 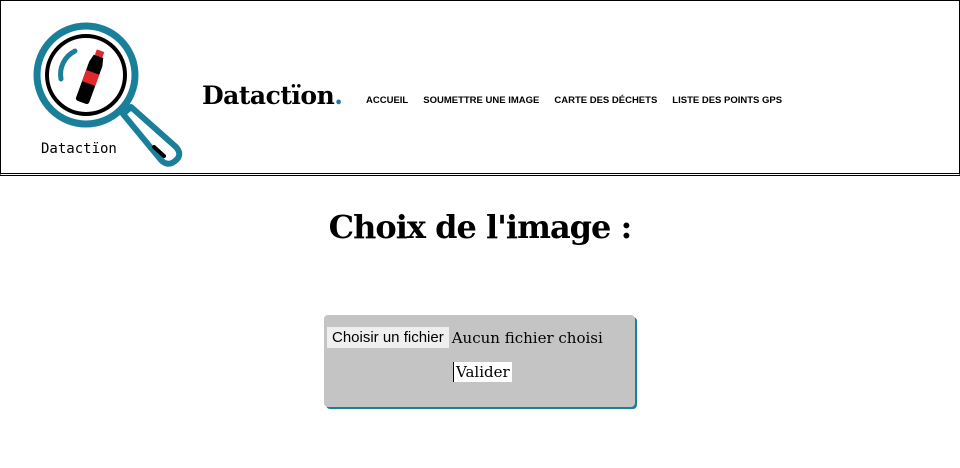 What do you see at coordinates (79, 149) in the screenshot?
I see `logo-caption: Datactïon` at bounding box center [79, 149].